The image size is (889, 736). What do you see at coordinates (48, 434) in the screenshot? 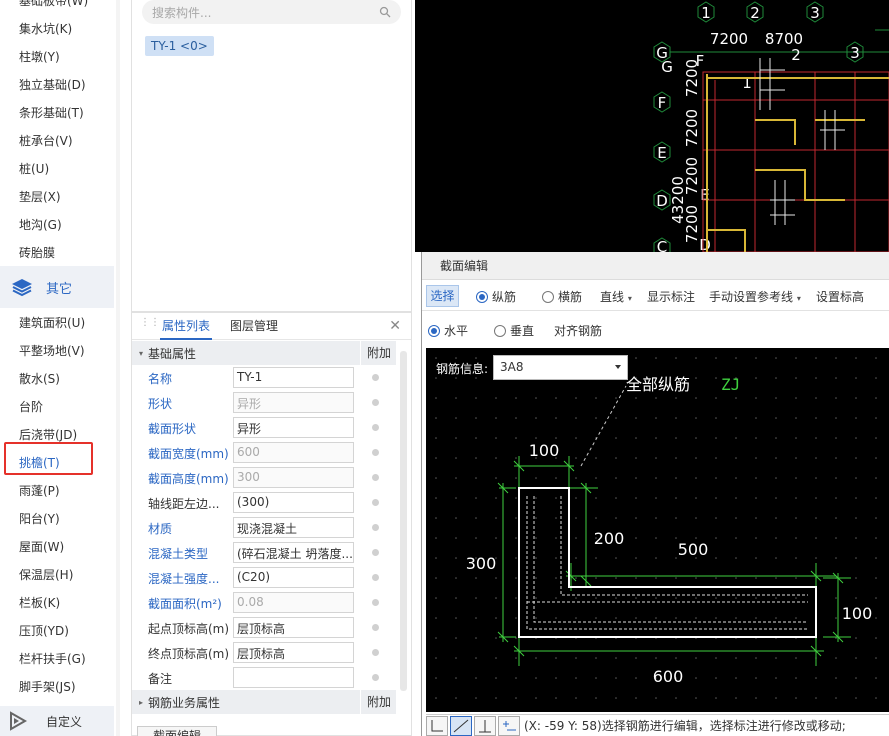
I see `sidebar-item: 后浇带(JD)` at bounding box center [48, 434].